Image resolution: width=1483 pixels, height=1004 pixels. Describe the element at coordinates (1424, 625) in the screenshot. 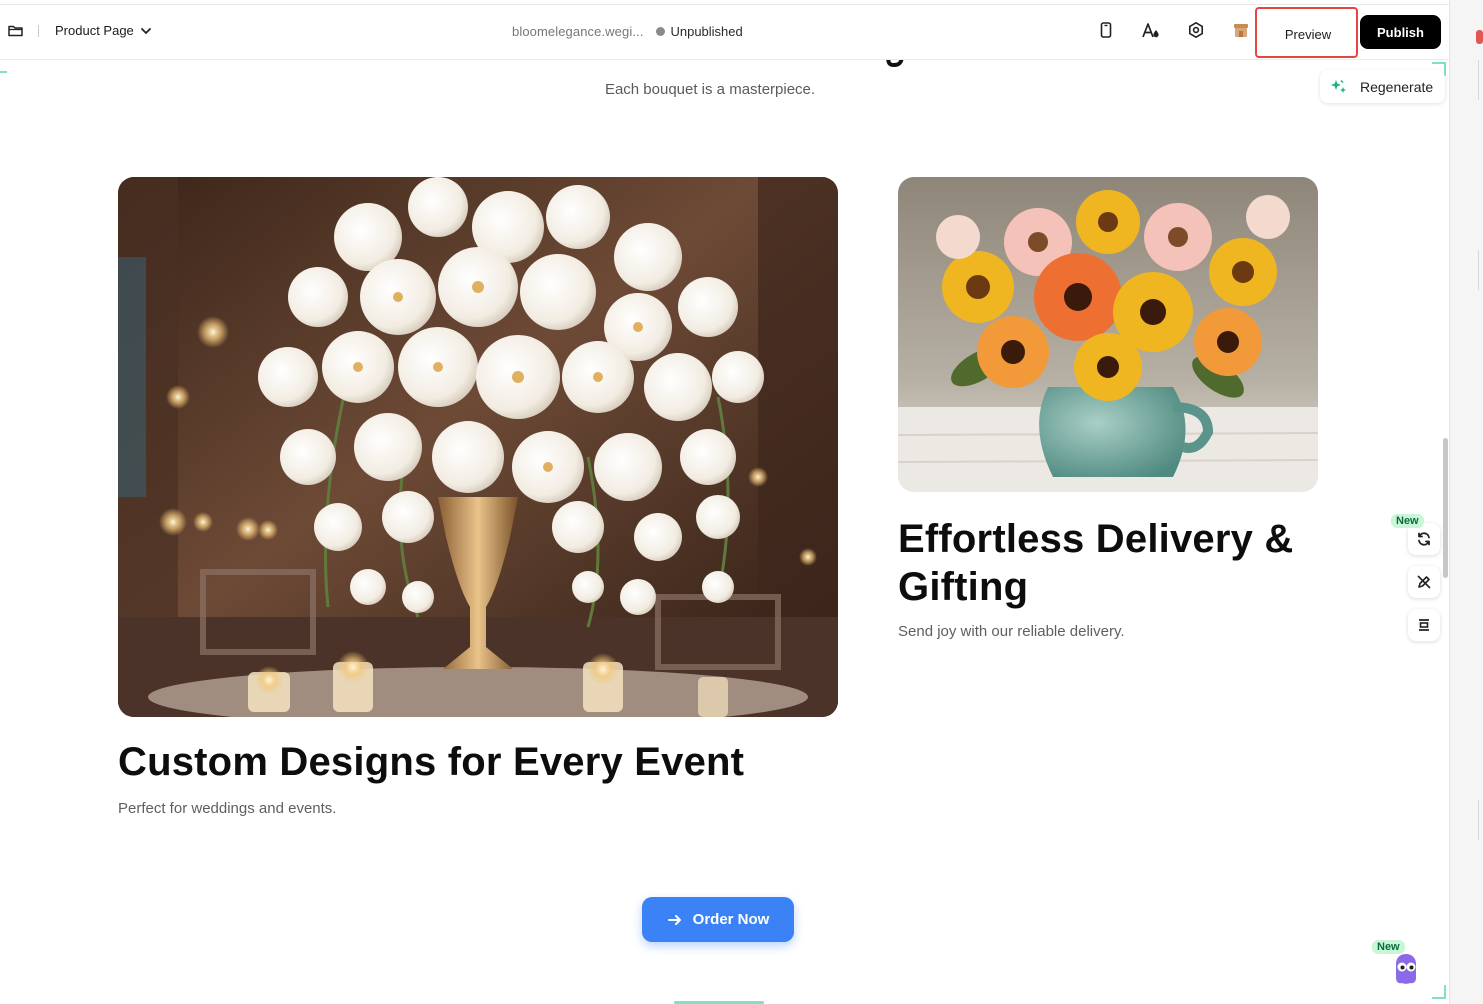

I see `align-center-icon` at that location.